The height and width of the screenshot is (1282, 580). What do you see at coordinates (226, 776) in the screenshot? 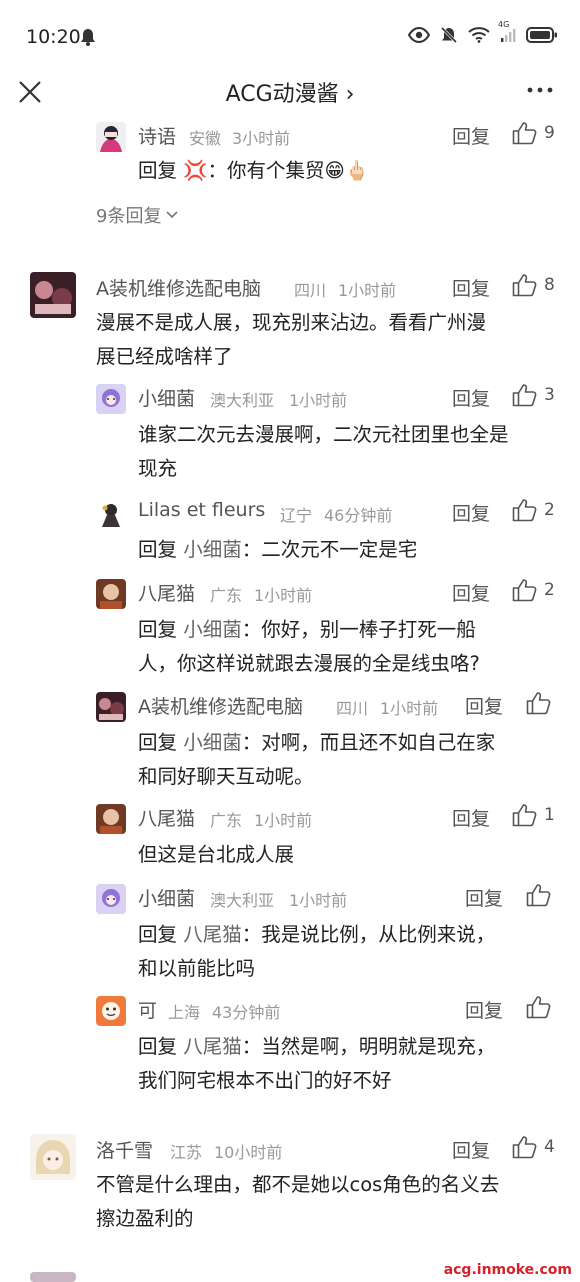
I see `reply-line: 和同好聊天互动呢。` at bounding box center [226, 776].